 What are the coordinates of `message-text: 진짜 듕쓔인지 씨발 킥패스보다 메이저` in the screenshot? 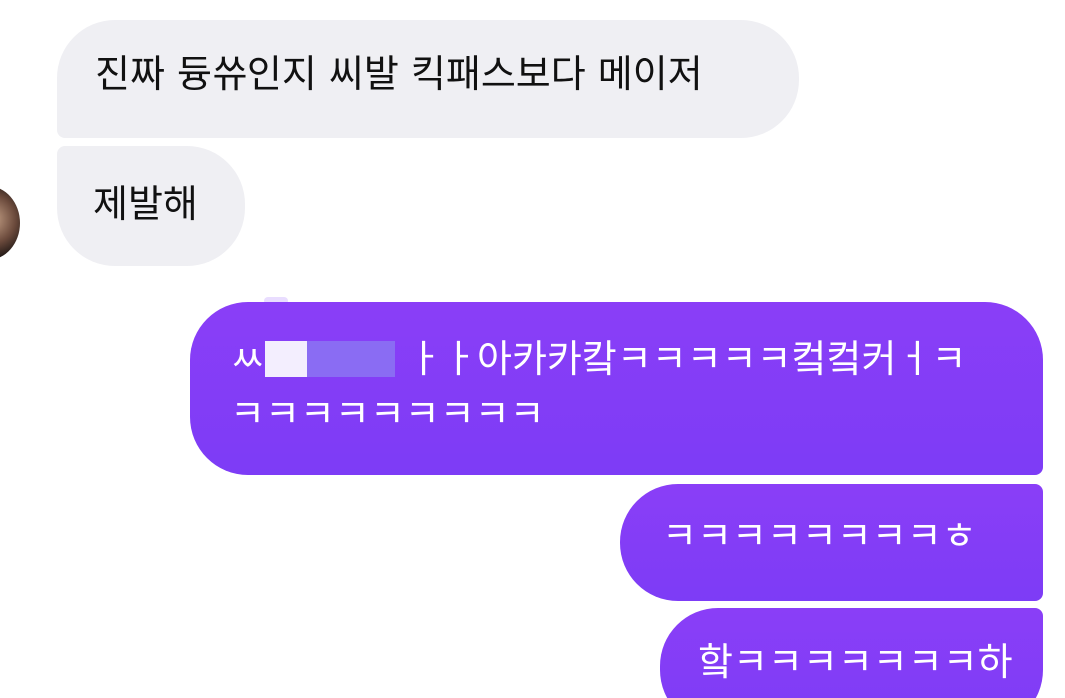 It's located at (399, 74).